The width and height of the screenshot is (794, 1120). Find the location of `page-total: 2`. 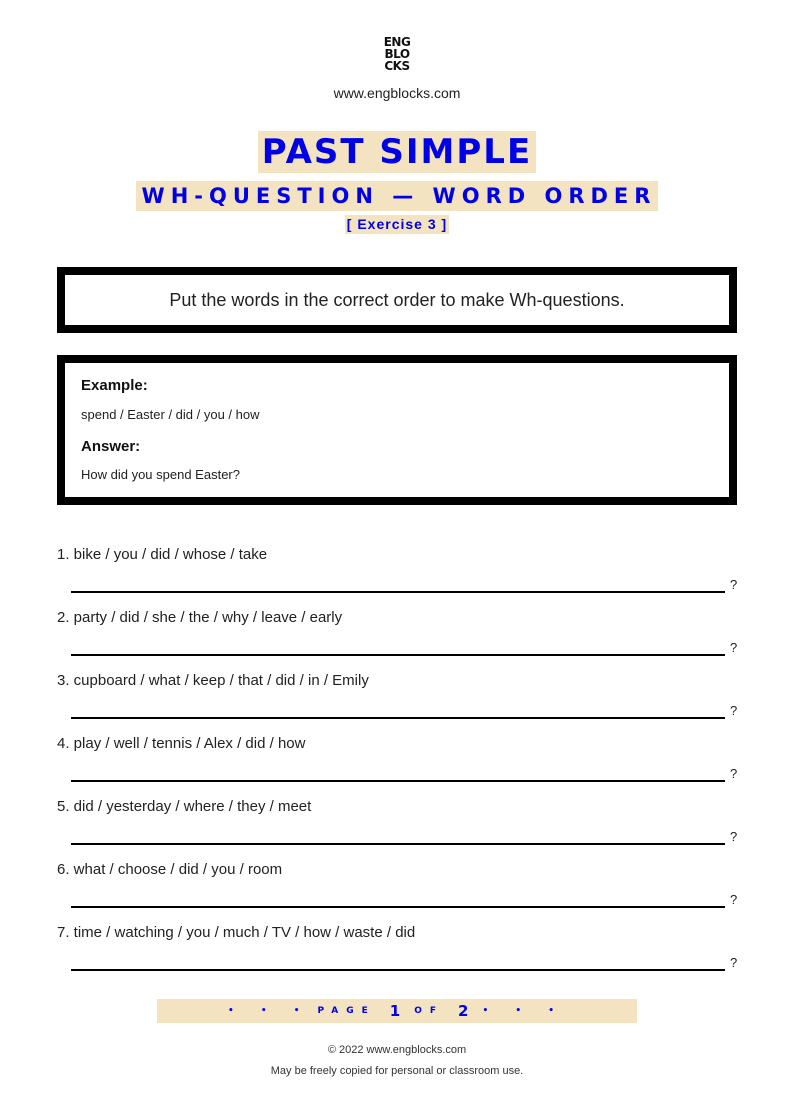

page-total: 2 is located at coordinates (463, 1011).